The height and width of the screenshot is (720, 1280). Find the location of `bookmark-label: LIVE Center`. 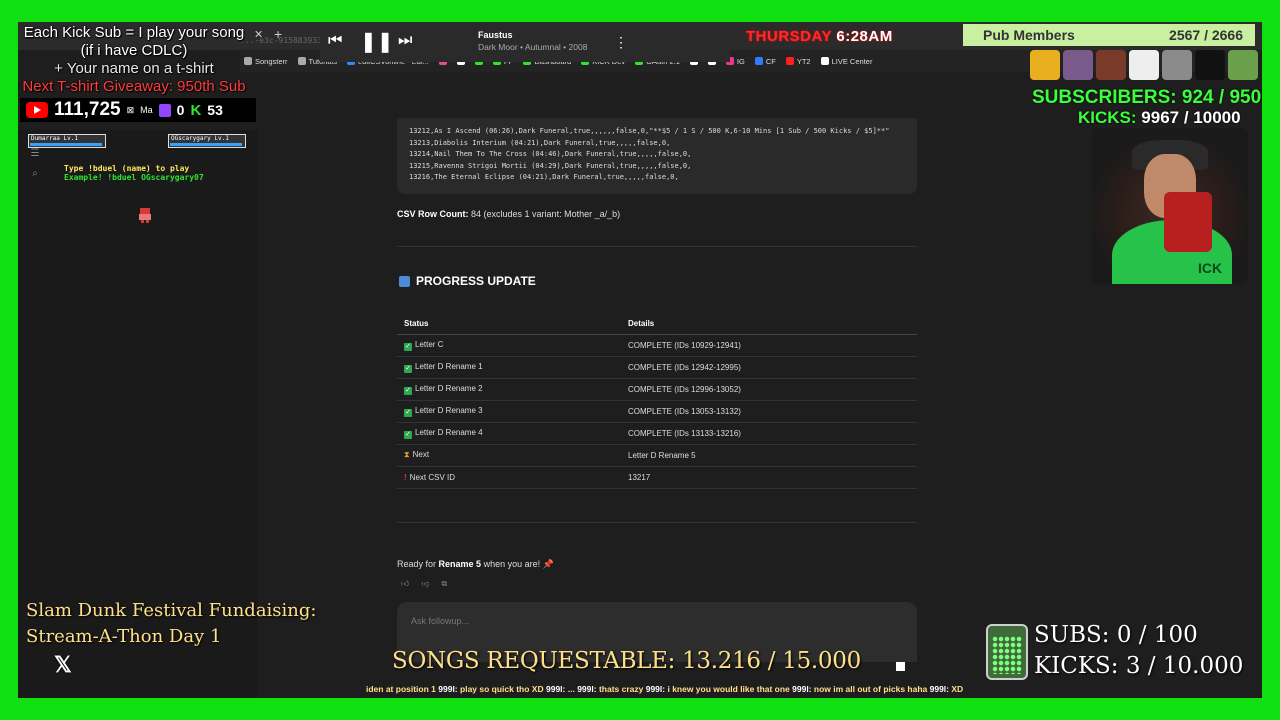

bookmark-label: LIVE Center is located at coordinates (852, 61).